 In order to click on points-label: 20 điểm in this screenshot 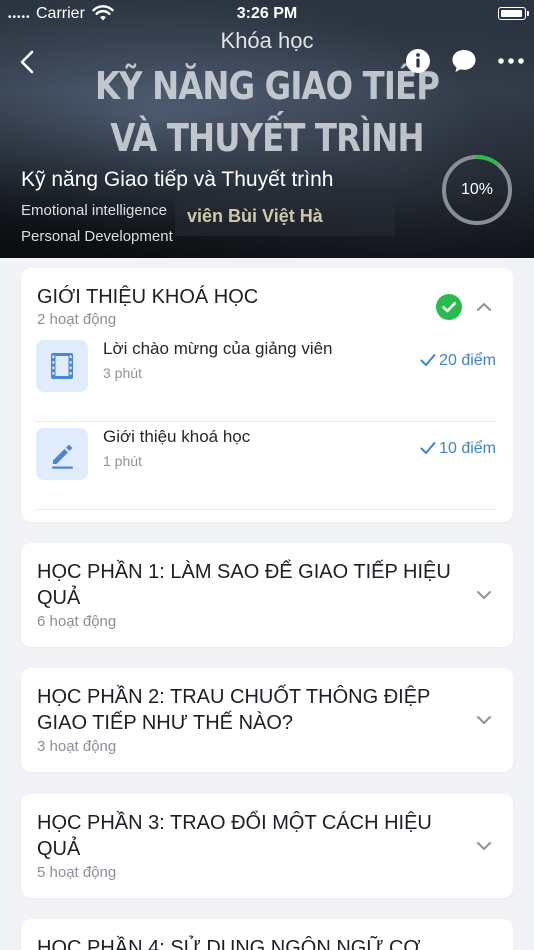, I will do `click(467, 360)`.